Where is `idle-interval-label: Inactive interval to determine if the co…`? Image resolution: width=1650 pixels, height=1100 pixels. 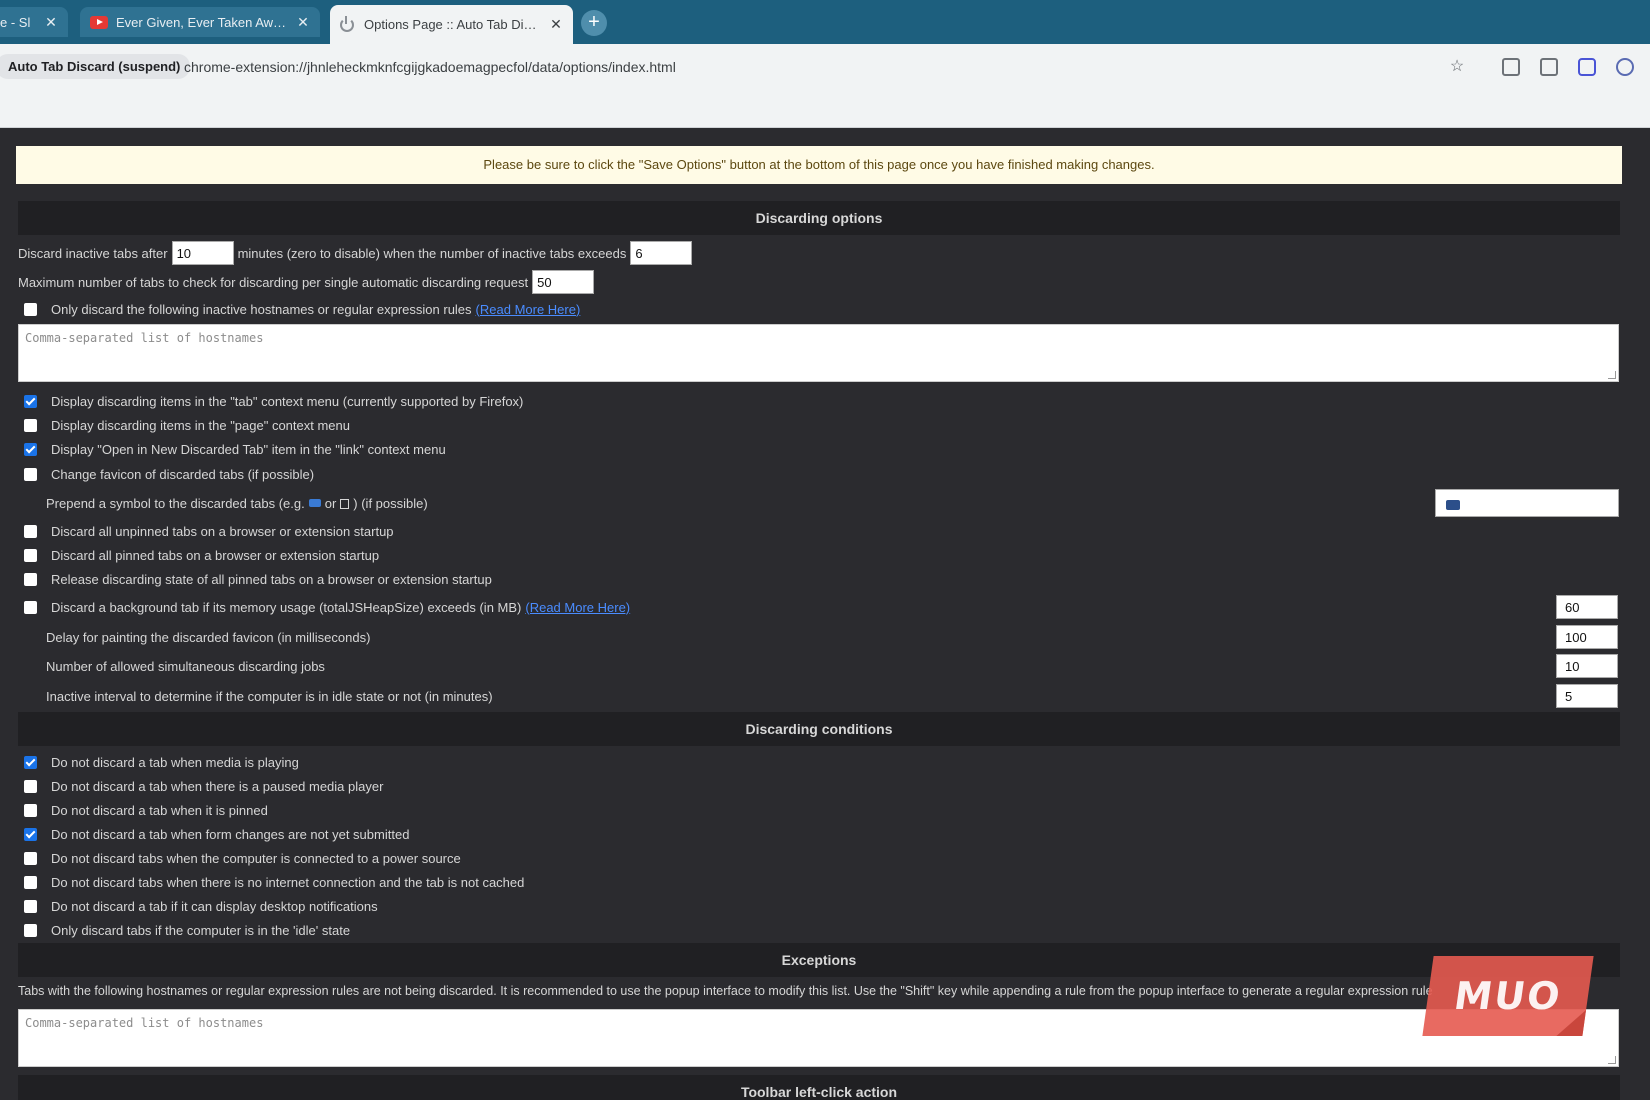
idle-interval-label: Inactive interval to determine if the co… is located at coordinates (269, 696).